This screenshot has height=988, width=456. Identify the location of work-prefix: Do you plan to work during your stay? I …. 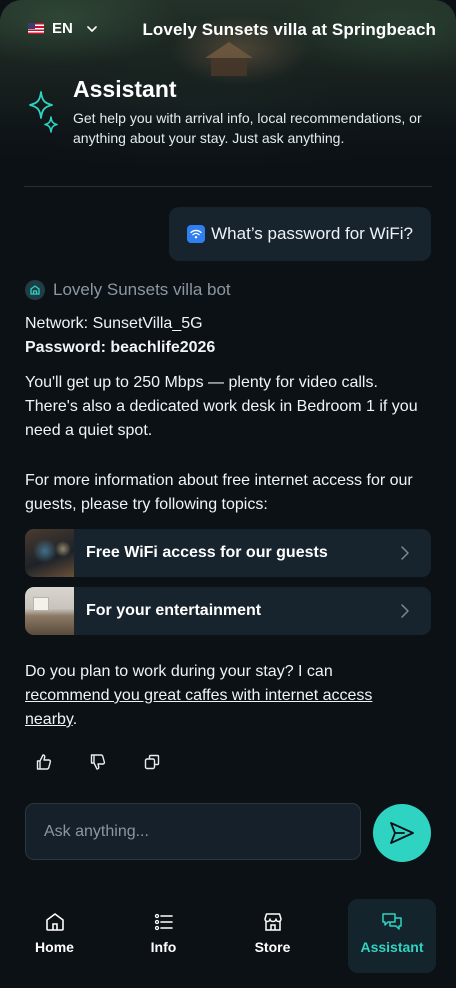
(179, 671).